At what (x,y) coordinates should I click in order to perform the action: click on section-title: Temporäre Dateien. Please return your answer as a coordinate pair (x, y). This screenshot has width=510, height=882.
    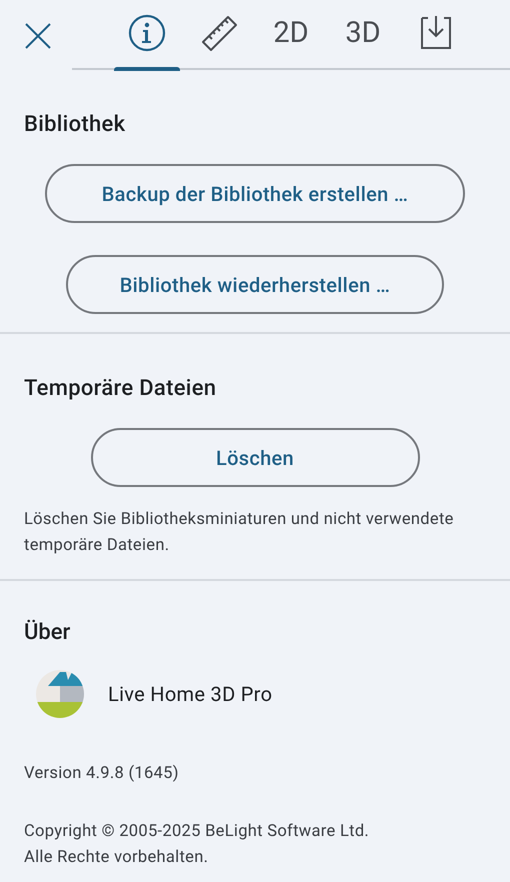
    Looking at the image, I should click on (121, 389).